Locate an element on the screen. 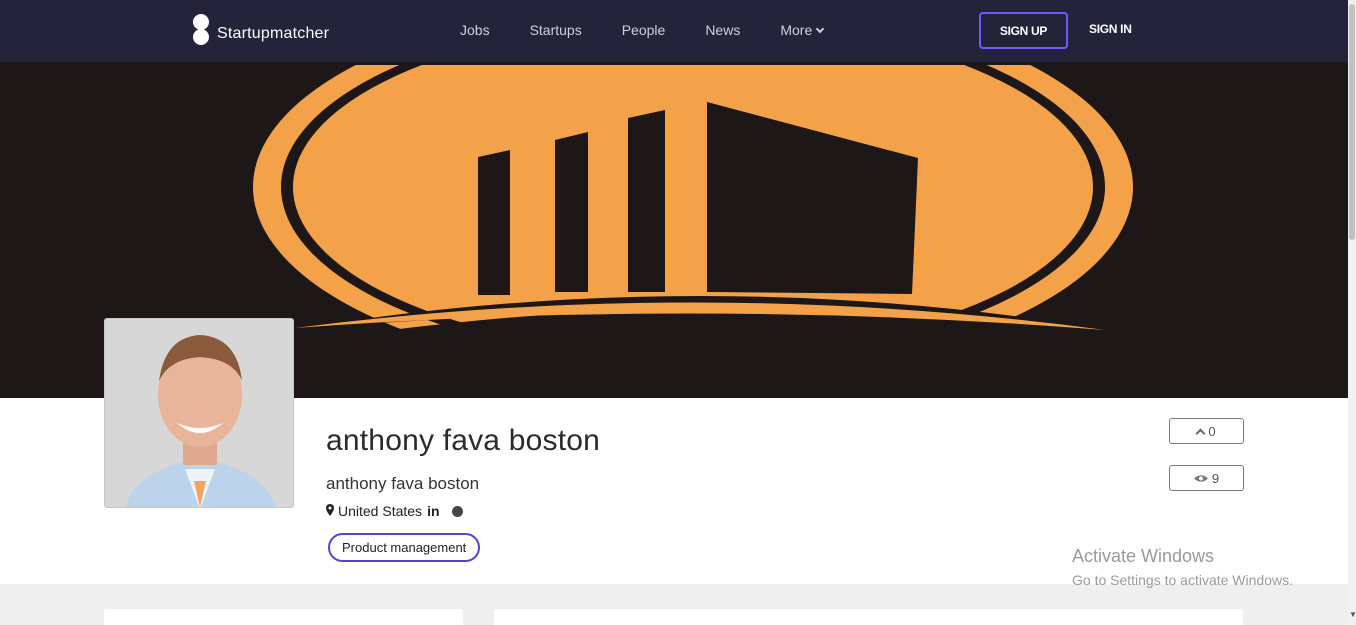 This screenshot has width=1356, height=625. scroll-down-arrow-icon: ▼ is located at coordinates (1352, 614).